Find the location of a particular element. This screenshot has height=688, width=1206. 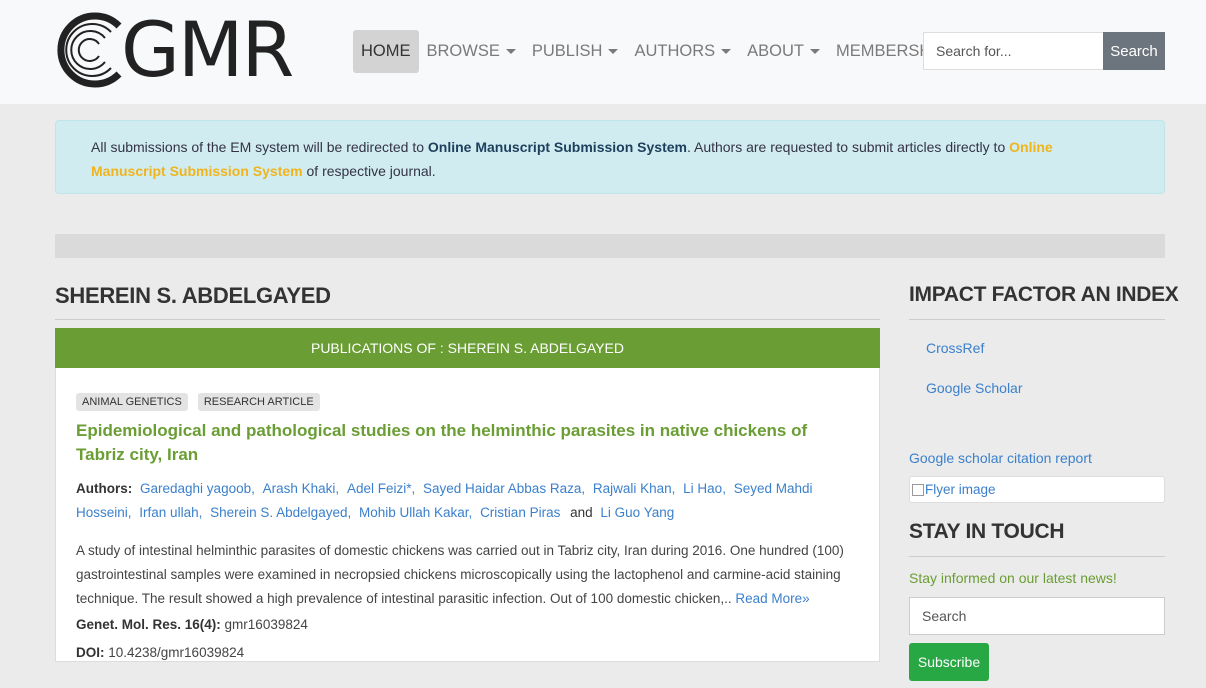

author-link: Rajwali Khan, is located at coordinates (634, 488).